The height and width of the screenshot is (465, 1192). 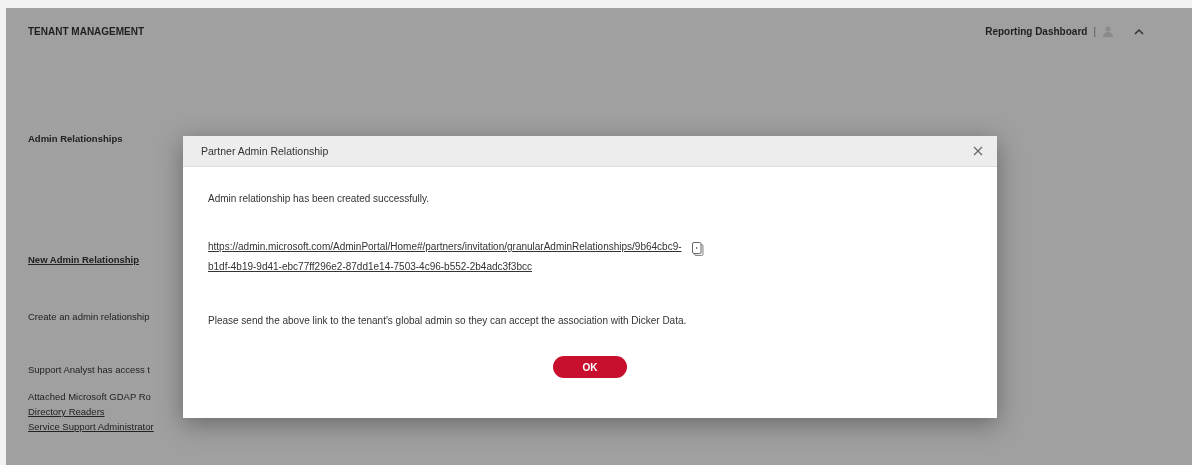 What do you see at coordinates (76, 138) in the screenshot?
I see `section-heading: Admin Relationships` at bounding box center [76, 138].